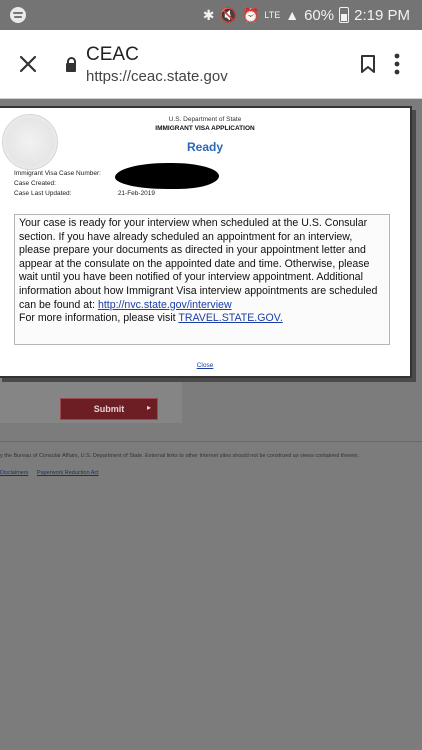 This screenshot has width=422, height=750. Describe the element at coordinates (18, 15) in the screenshot. I see `spotify-icon` at that location.